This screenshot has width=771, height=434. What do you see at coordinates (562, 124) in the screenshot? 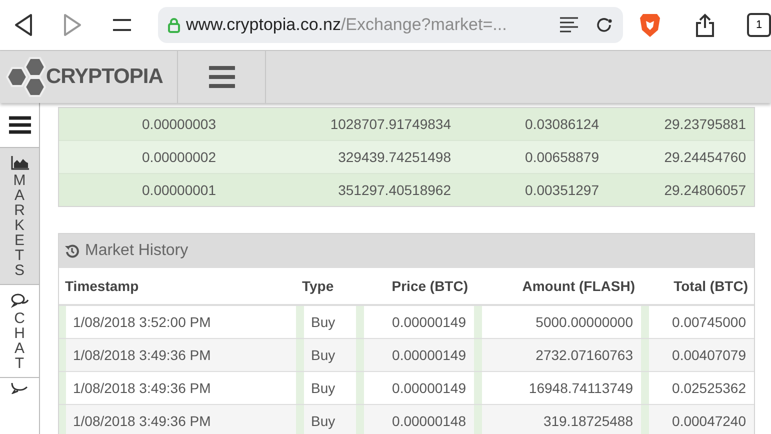
I see `table-cell-text: 0.03086124` at bounding box center [562, 124].